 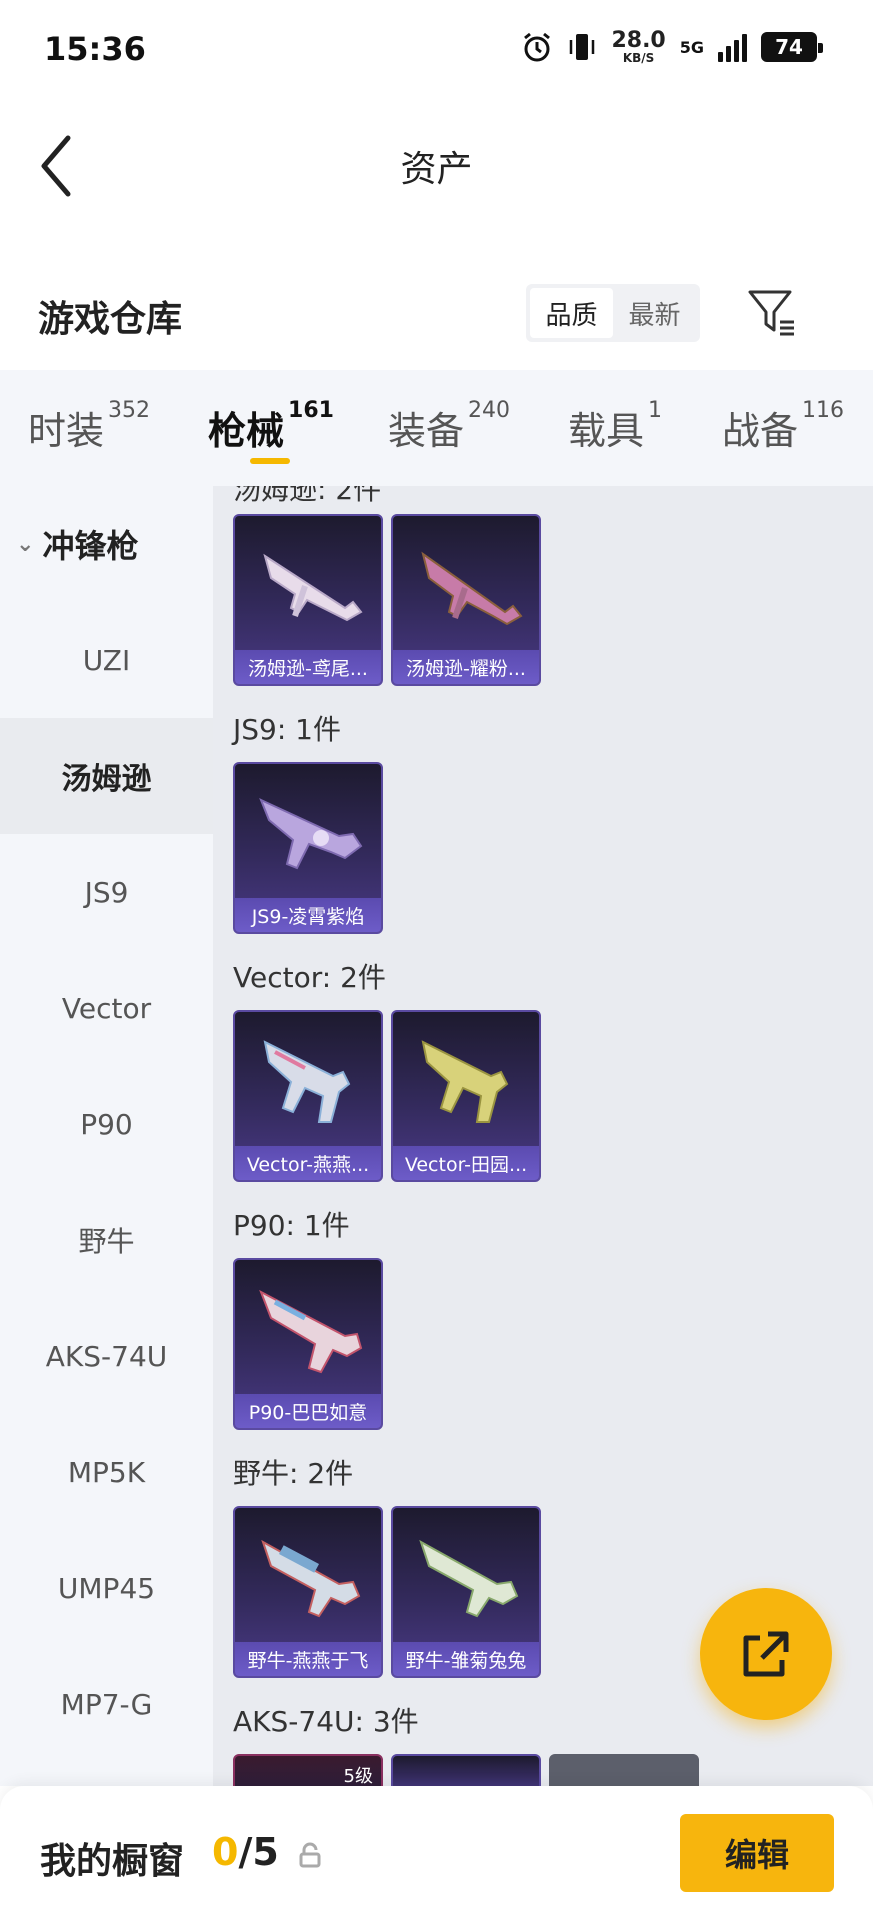 I want to click on signal-icon, so click(x=732, y=47).